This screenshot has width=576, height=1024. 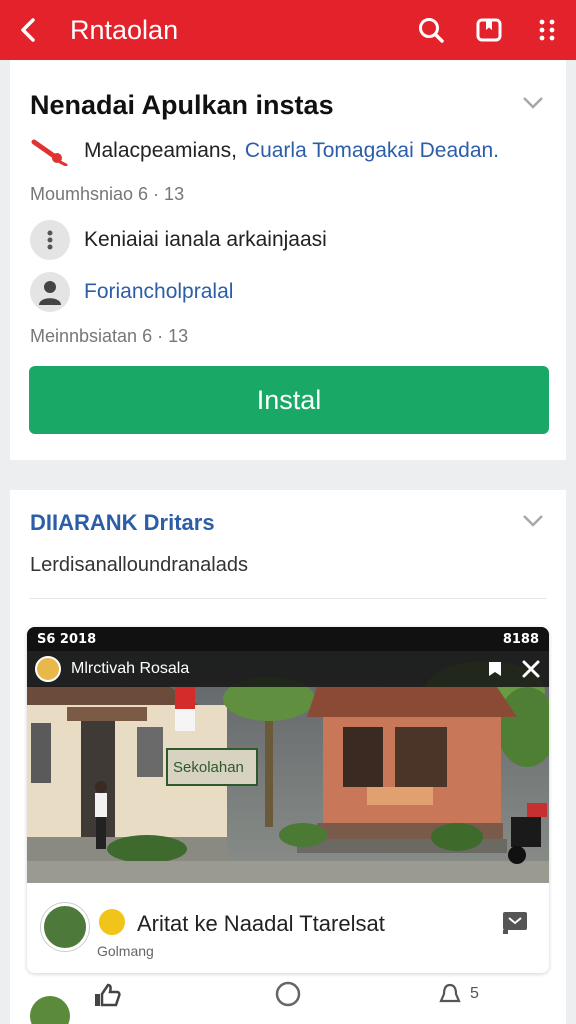 I want to click on more-icon, so click(x=547, y=30).